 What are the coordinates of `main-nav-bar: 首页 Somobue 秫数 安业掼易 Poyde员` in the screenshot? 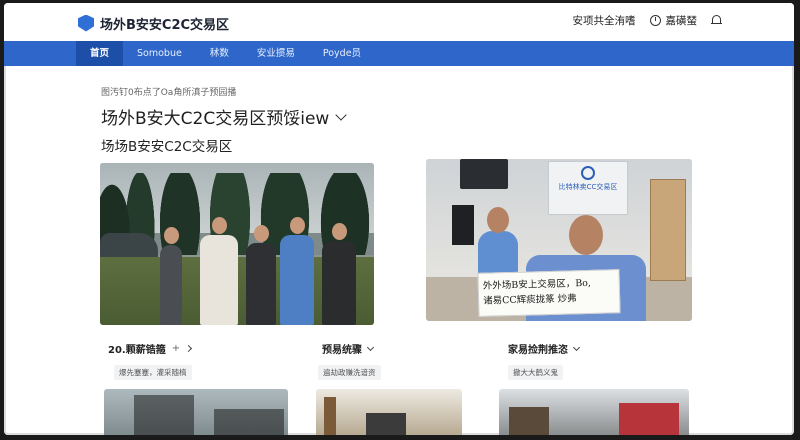 It's located at (399, 53).